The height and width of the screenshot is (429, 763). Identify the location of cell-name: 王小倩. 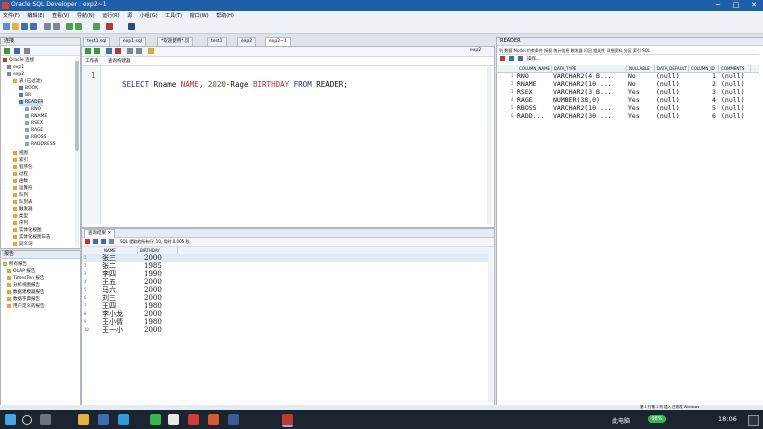
(112, 322).